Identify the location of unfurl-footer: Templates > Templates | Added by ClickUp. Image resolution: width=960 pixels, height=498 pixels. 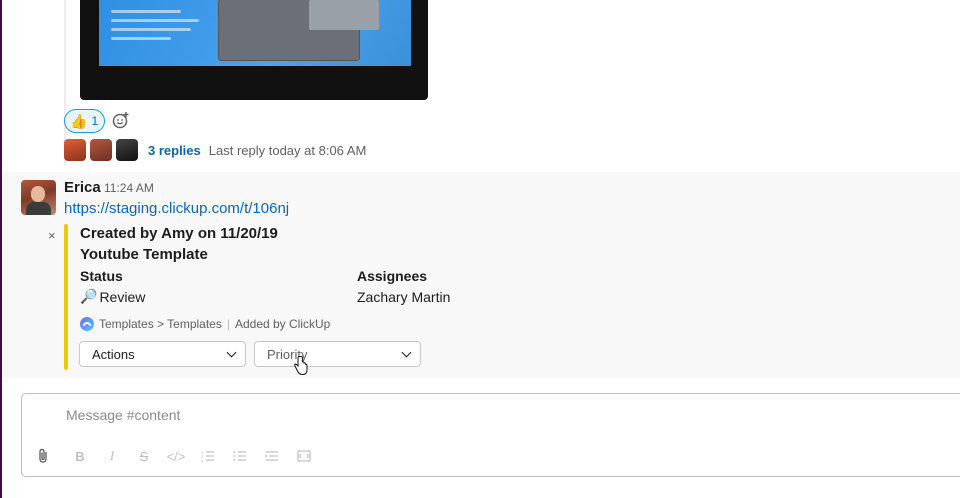
(205, 324).